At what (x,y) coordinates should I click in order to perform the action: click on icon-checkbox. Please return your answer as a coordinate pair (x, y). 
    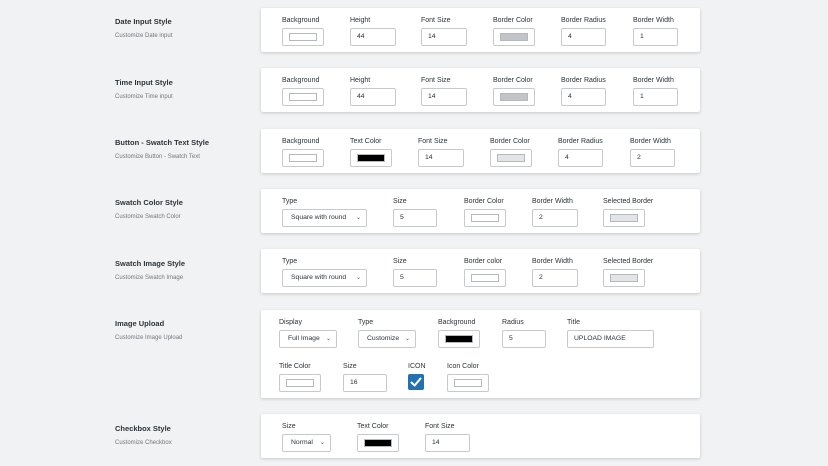
    Looking at the image, I should click on (416, 382).